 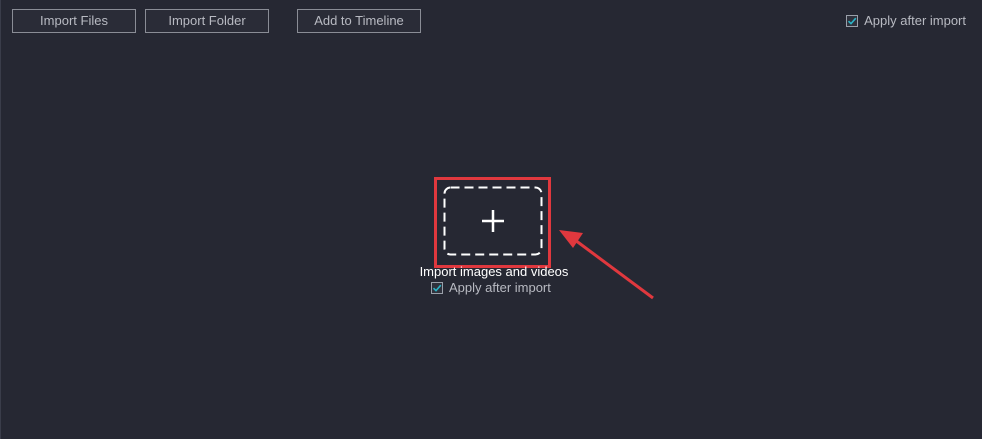 I want to click on apply-after-import-checkbox-top, so click(x=852, y=20).